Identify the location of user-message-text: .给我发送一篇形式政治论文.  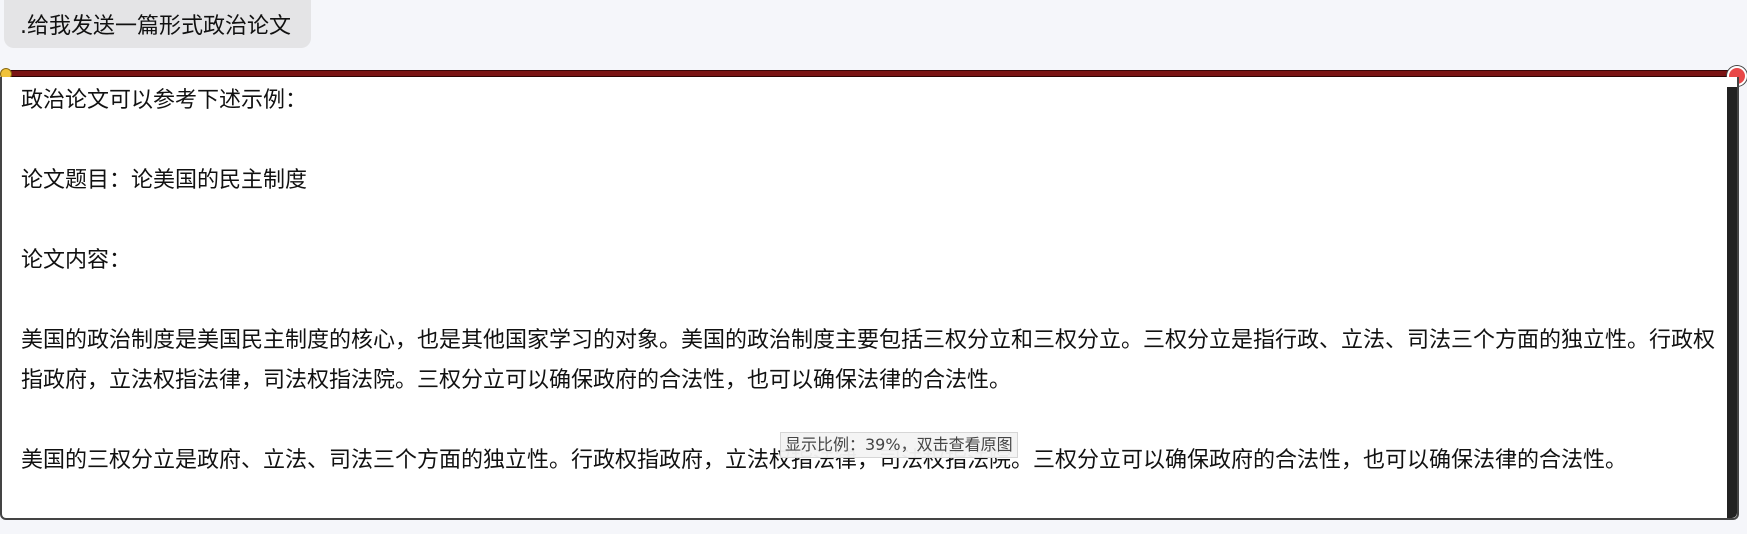
(155, 26).